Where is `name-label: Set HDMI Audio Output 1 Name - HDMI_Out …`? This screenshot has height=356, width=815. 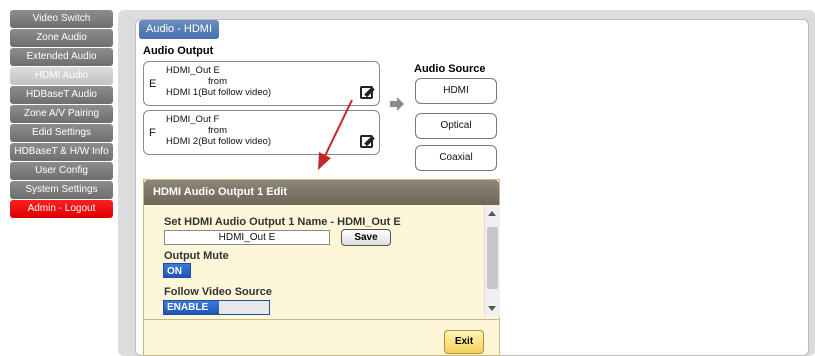 name-label: Set HDMI Audio Output 1 Name - HDMI_Out … is located at coordinates (282, 222).